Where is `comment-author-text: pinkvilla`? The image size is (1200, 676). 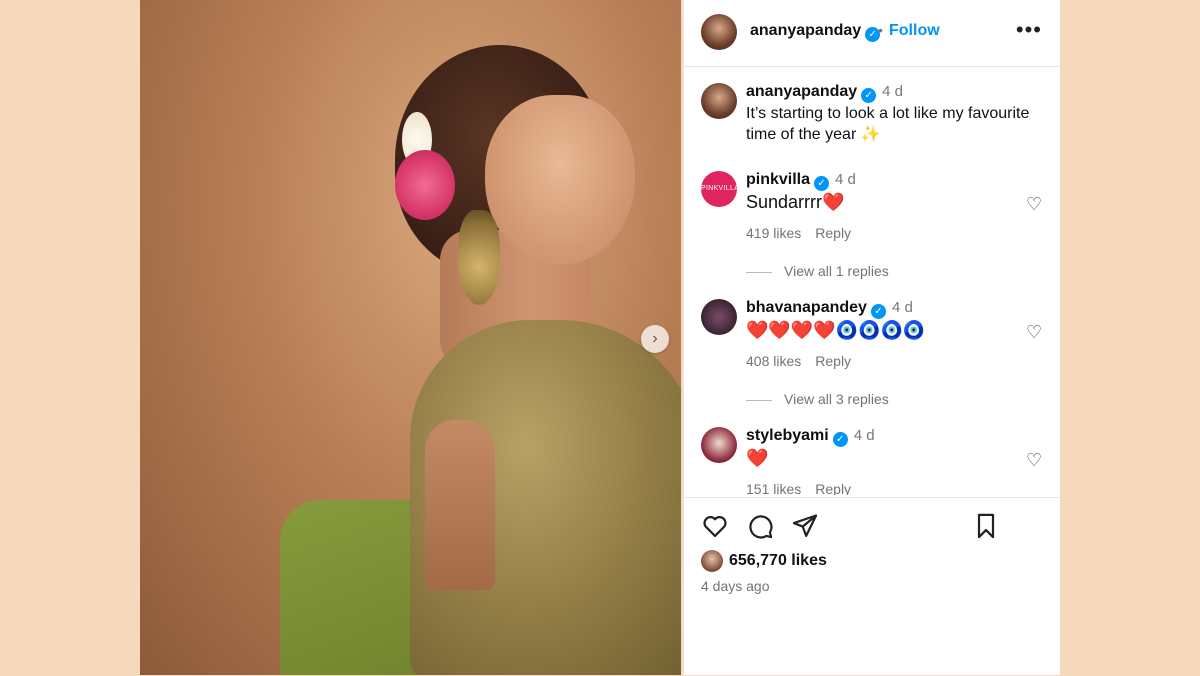
comment-author-text: pinkvilla is located at coordinates (778, 179).